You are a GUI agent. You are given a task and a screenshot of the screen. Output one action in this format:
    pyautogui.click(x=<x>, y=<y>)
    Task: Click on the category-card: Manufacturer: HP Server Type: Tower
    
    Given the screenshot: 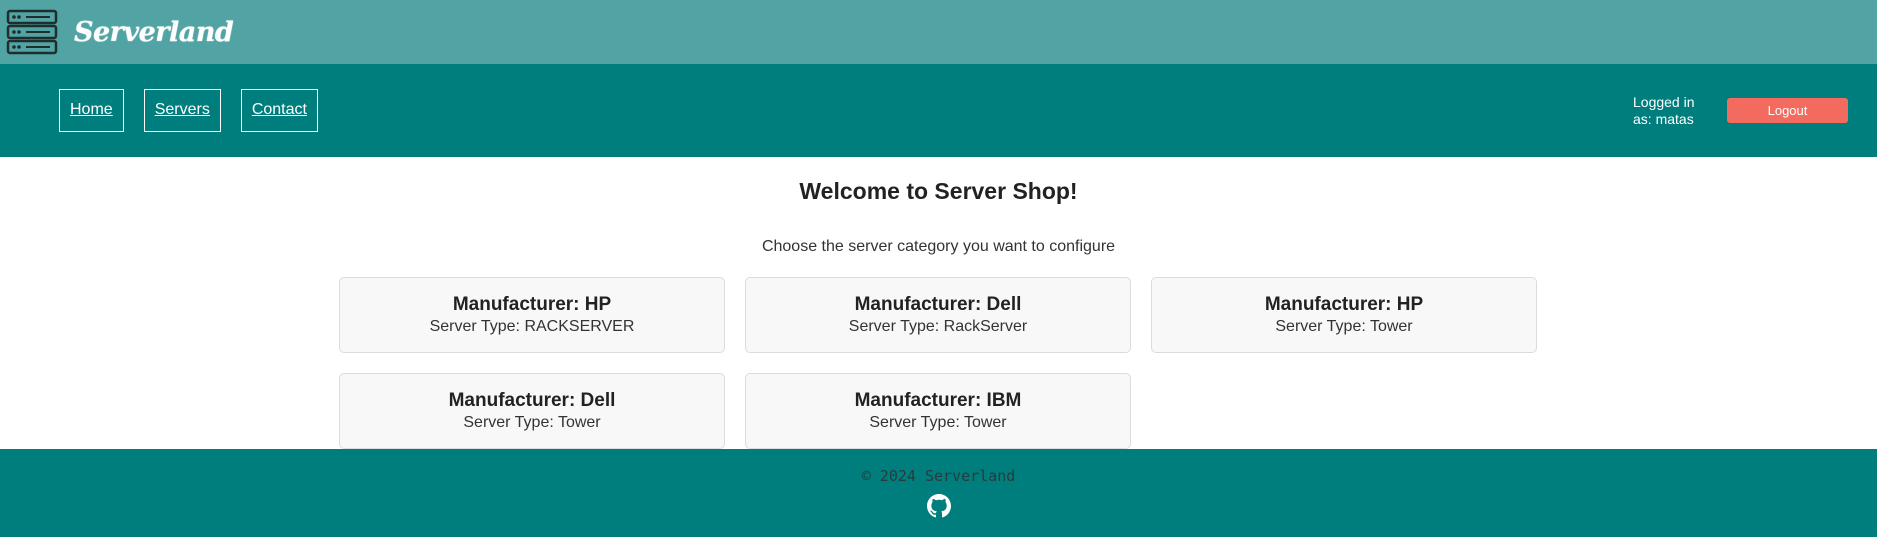 What is the action you would take?
    pyautogui.click(x=1344, y=315)
    